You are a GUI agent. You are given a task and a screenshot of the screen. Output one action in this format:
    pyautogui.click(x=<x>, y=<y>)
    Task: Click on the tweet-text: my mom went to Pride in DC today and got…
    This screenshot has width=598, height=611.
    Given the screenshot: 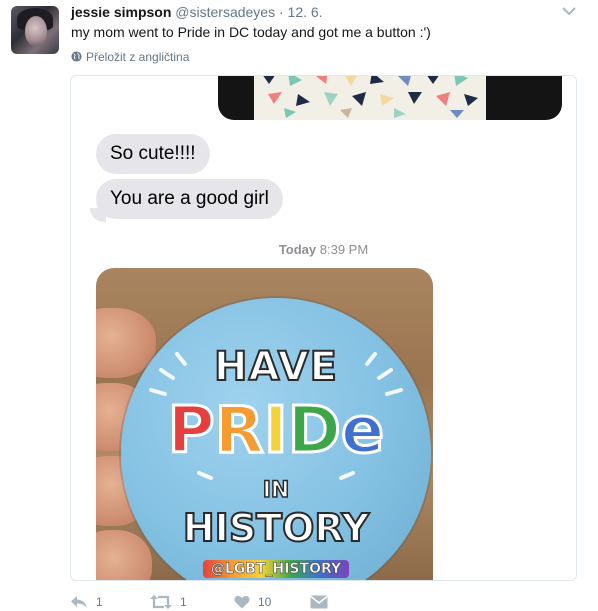 What is the action you would take?
    pyautogui.click(x=251, y=32)
    